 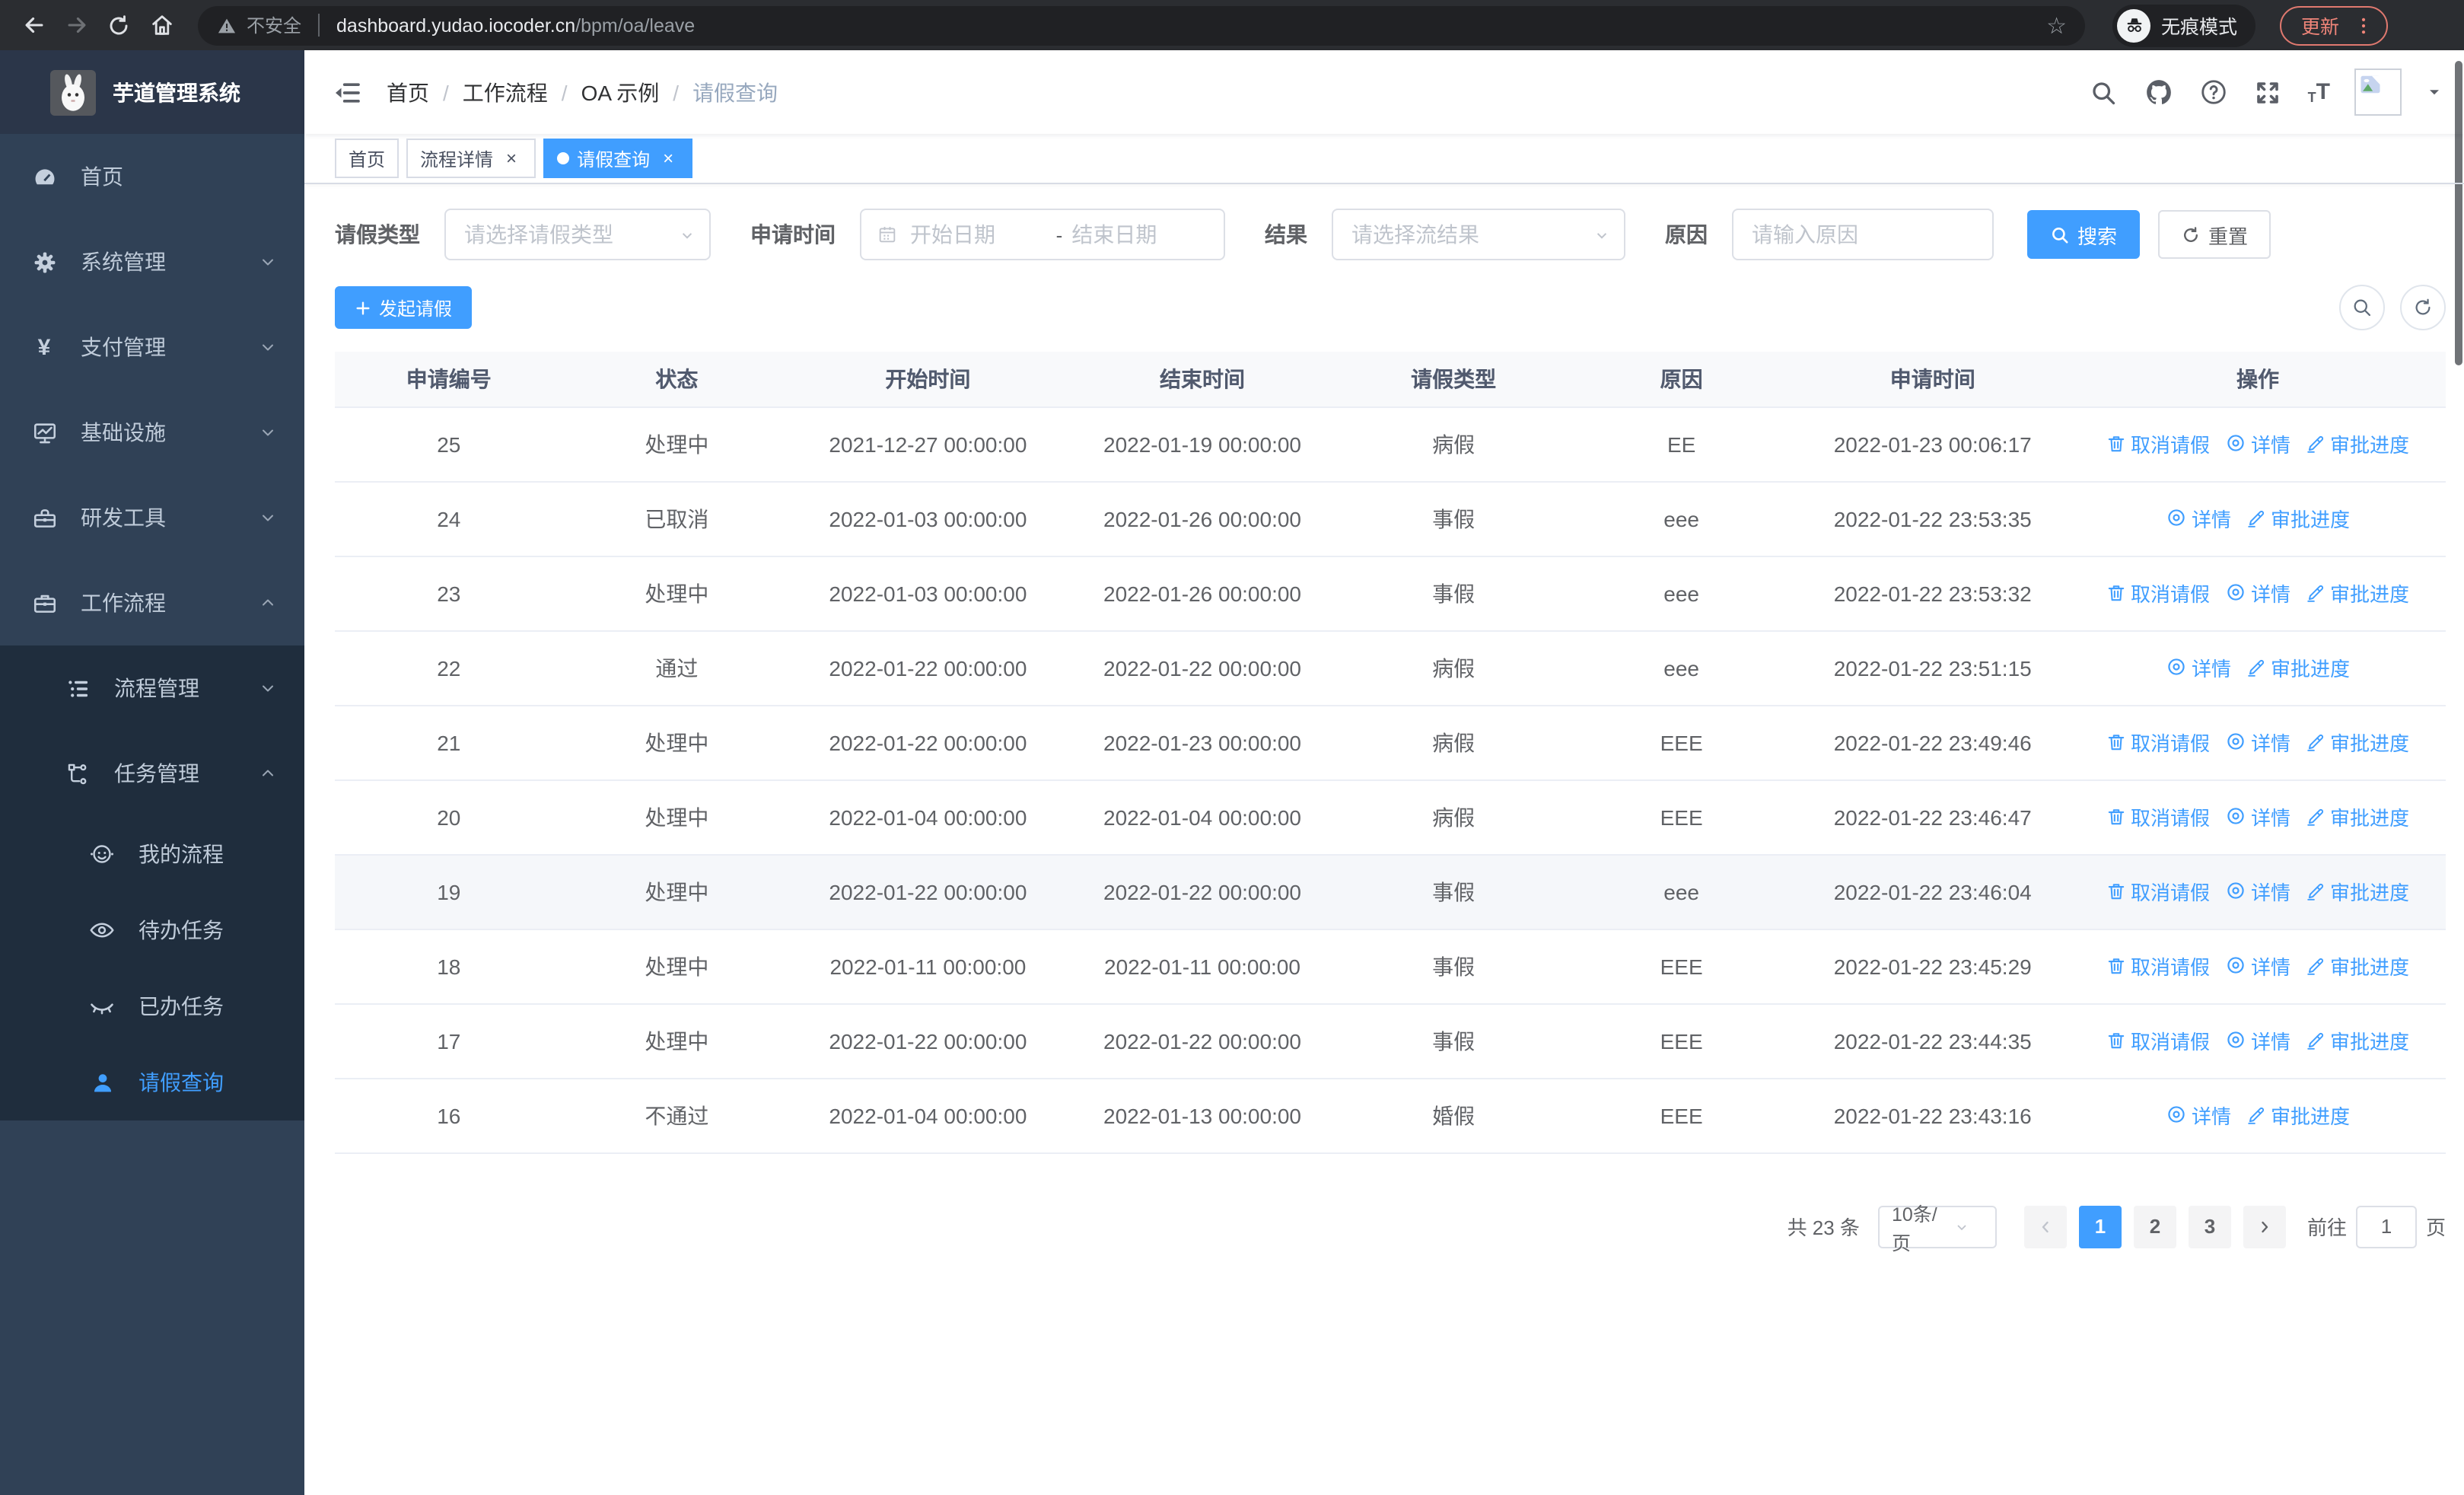 I want to click on reason-label: 原因, so click(x=1686, y=234).